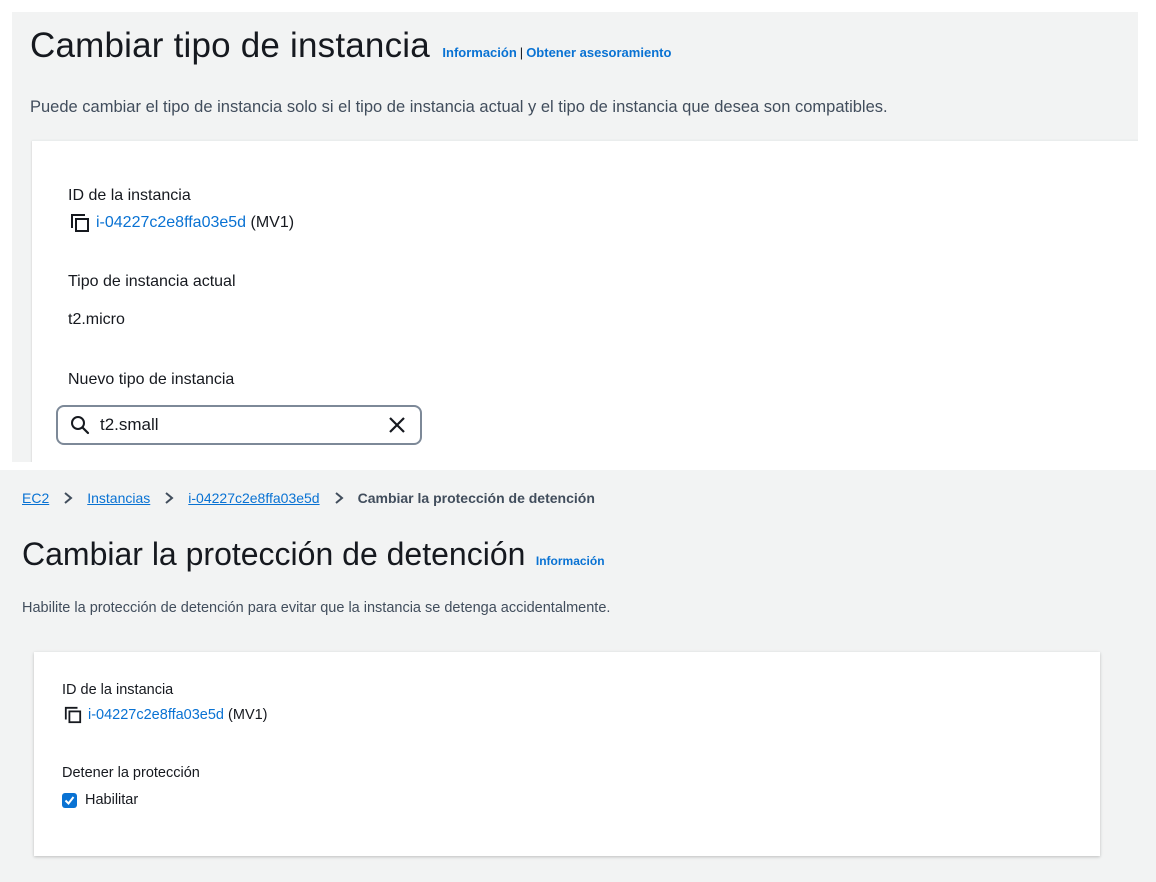 Image resolution: width=1156 pixels, height=882 pixels. I want to click on enable-checkbox, so click(69, 800).